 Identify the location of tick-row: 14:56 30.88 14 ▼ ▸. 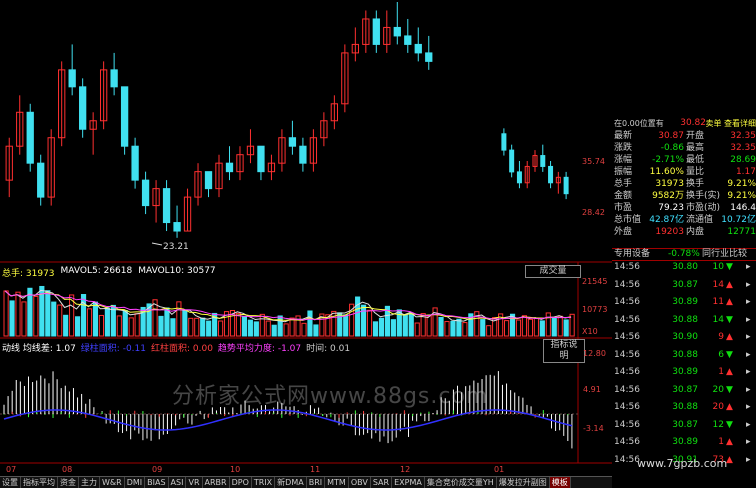
(684, 320).